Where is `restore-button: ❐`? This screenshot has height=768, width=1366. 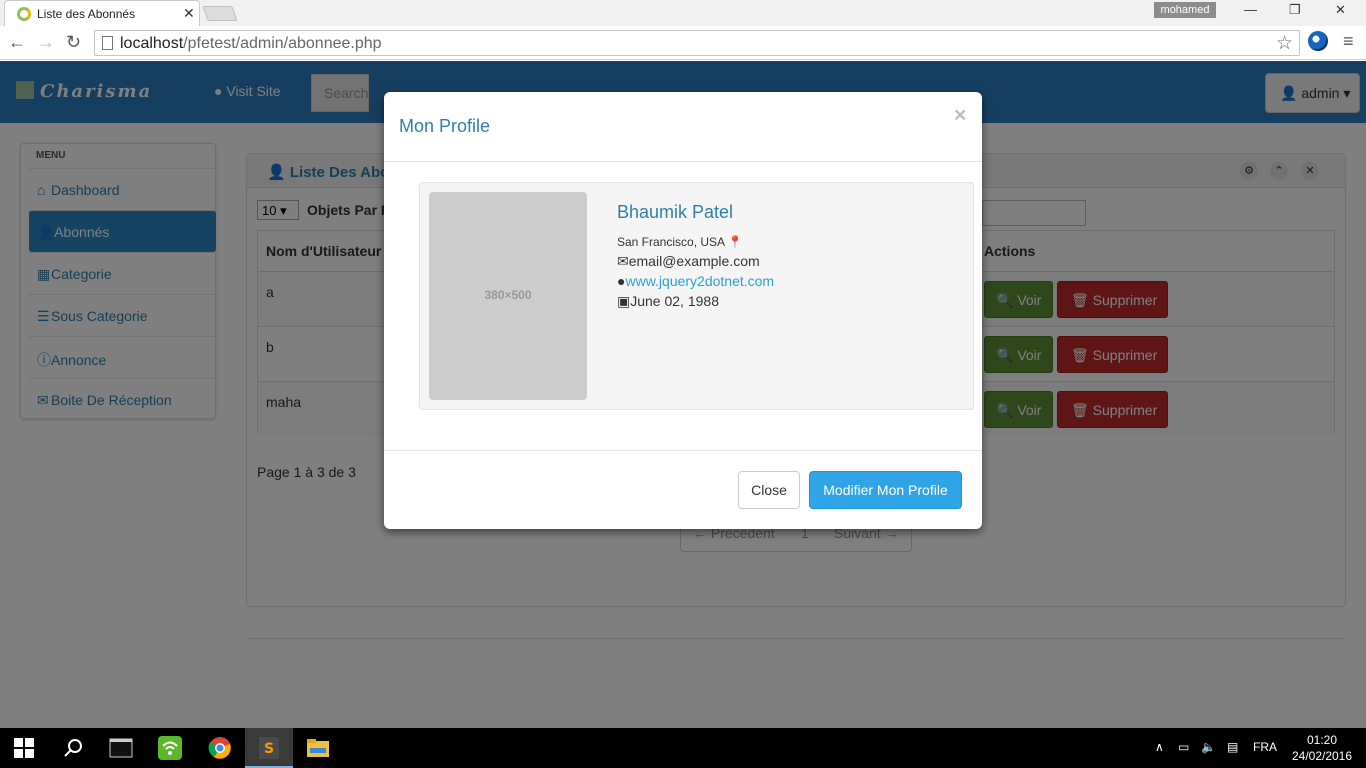
restore-button: ❐ is located at coordinates (1295, 10).